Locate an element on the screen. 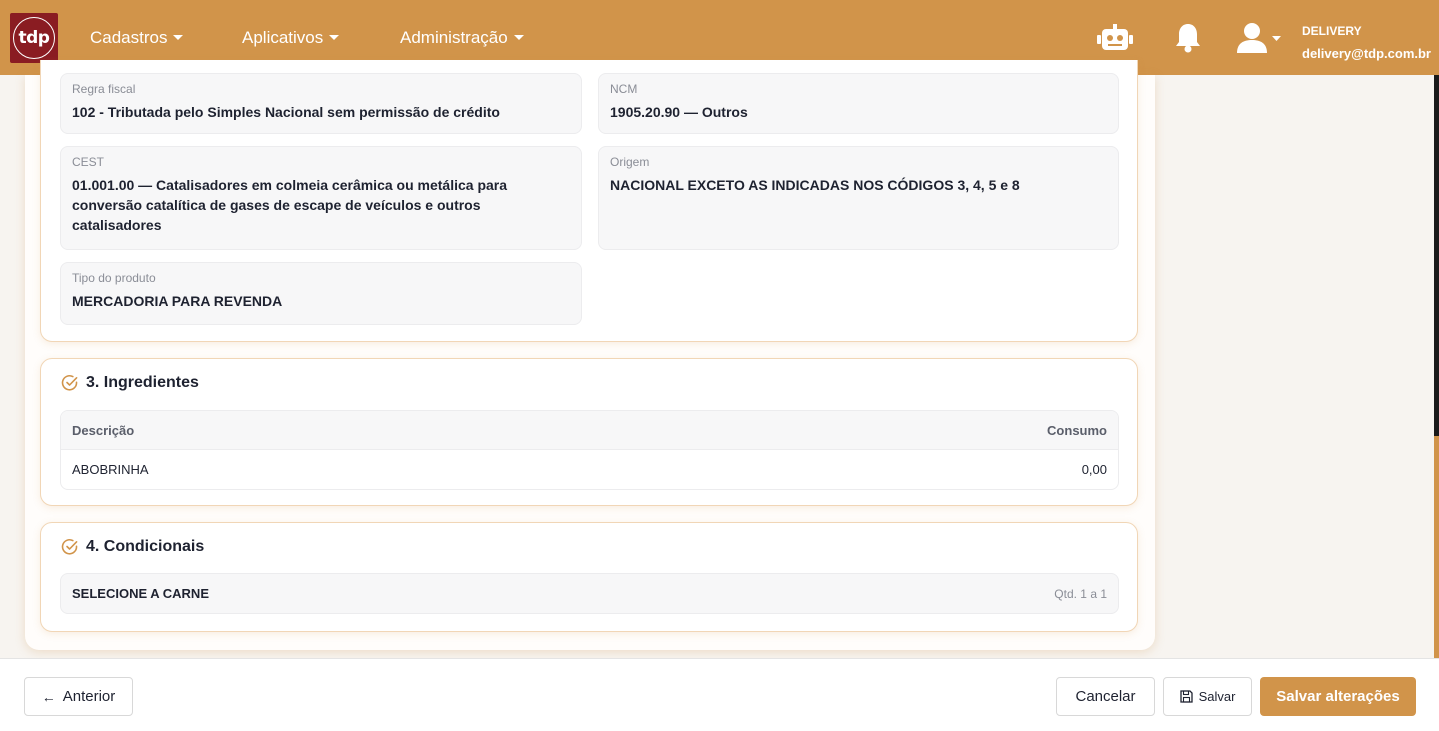 The height and width of the screenshot is (731, 1439). menu-aplicativos-label: Aplicativos is located at coordinates (283, 37).